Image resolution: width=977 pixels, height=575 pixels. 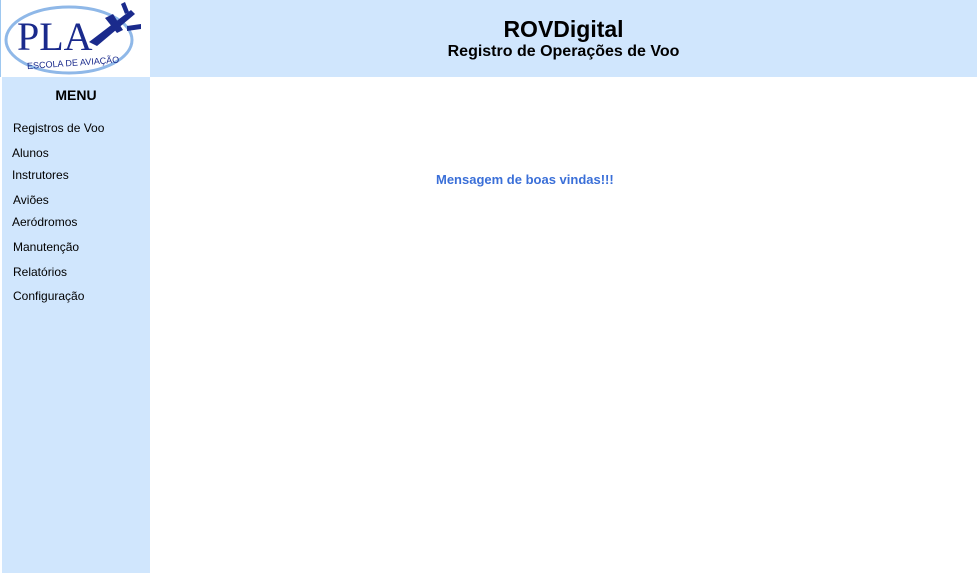 I want to click on welcome-message: Mensagem de boas vindas!!!, so click(x=525, y=179).